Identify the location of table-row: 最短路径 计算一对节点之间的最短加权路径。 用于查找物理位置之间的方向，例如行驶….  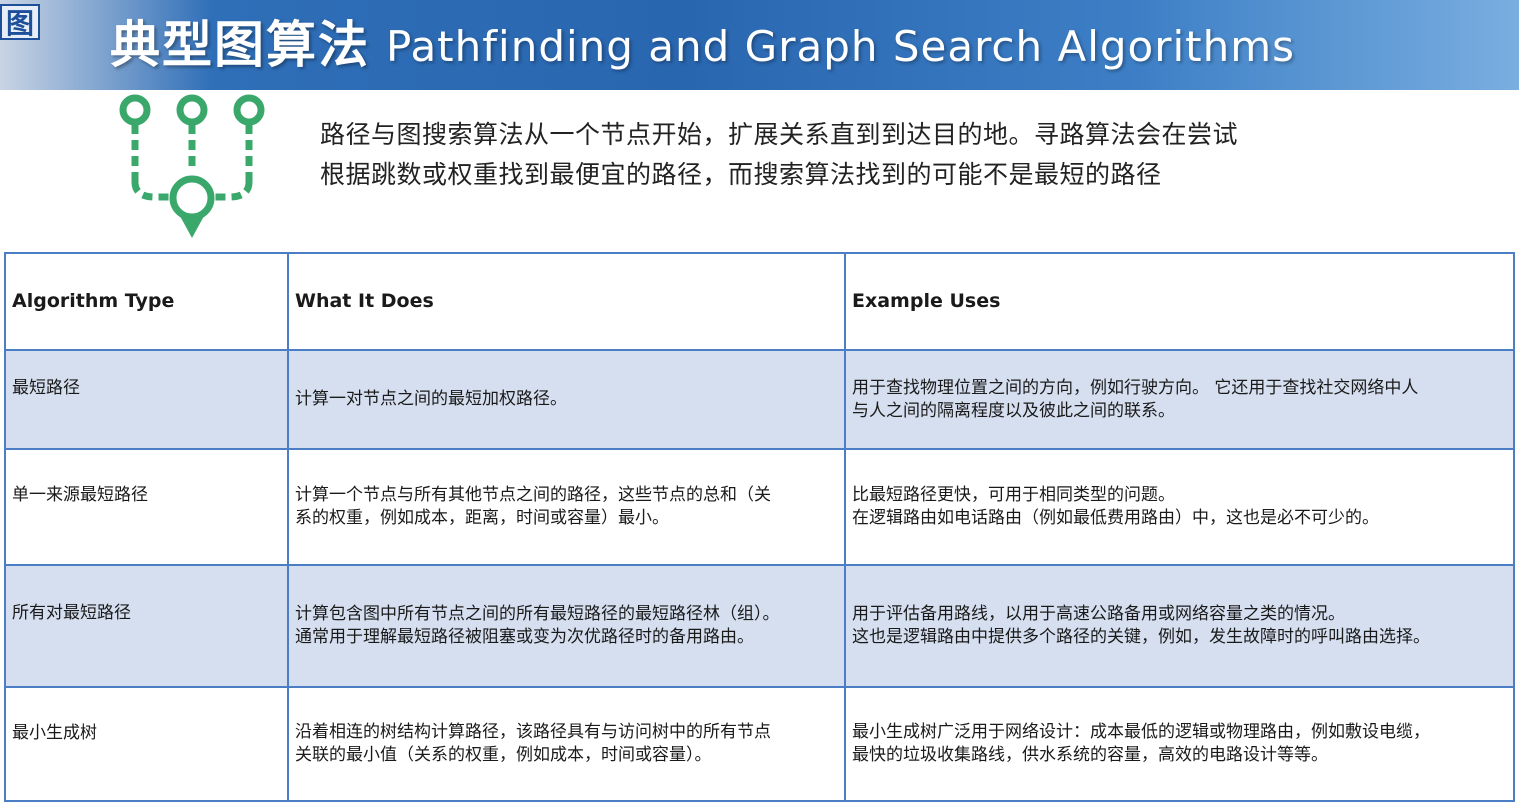
(759, 399).